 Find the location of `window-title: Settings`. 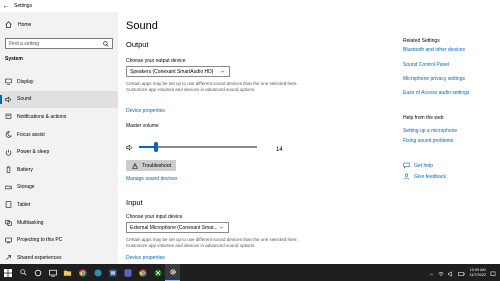

window-title: Settings is located at coordinates (23, 6).